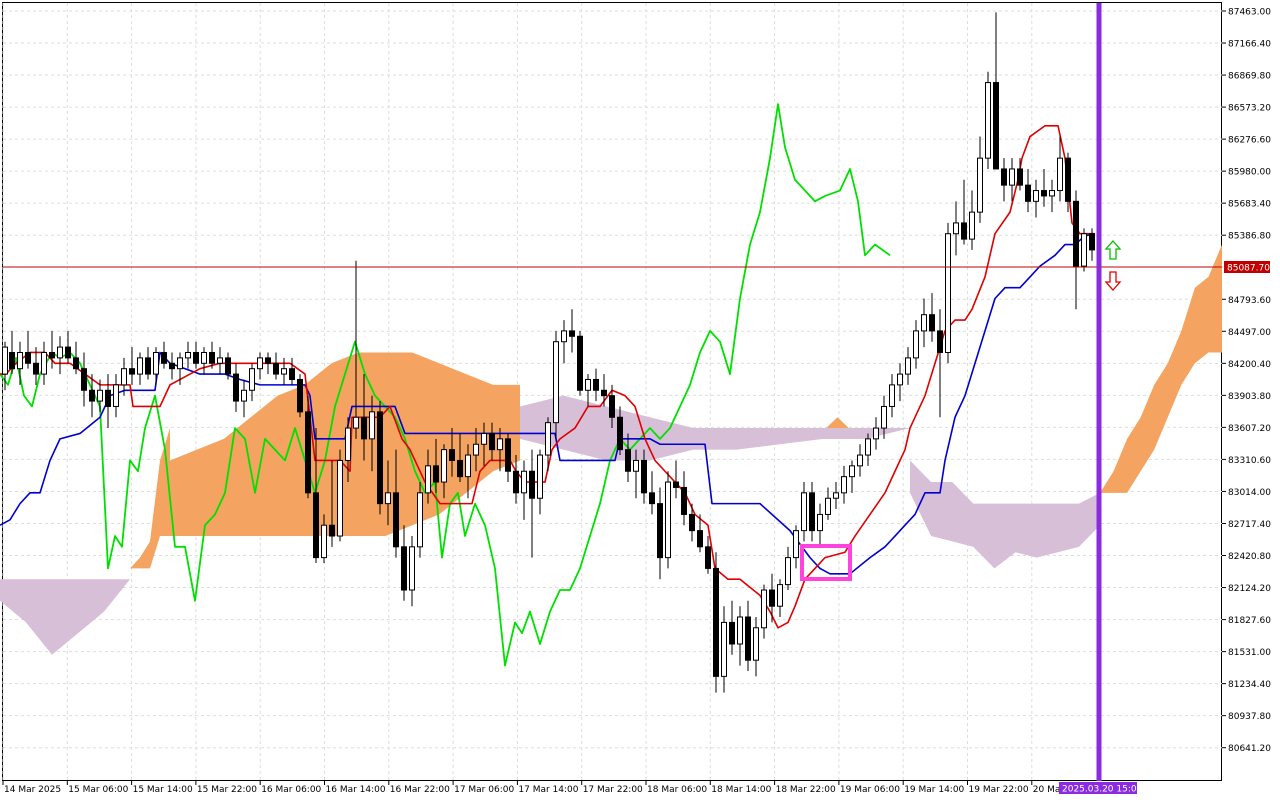 The height and width of the screenshot is (800, 1280). Describe the element at coordinates (65, 617) in the screenshot. I see `kumo-bearish` at that location.